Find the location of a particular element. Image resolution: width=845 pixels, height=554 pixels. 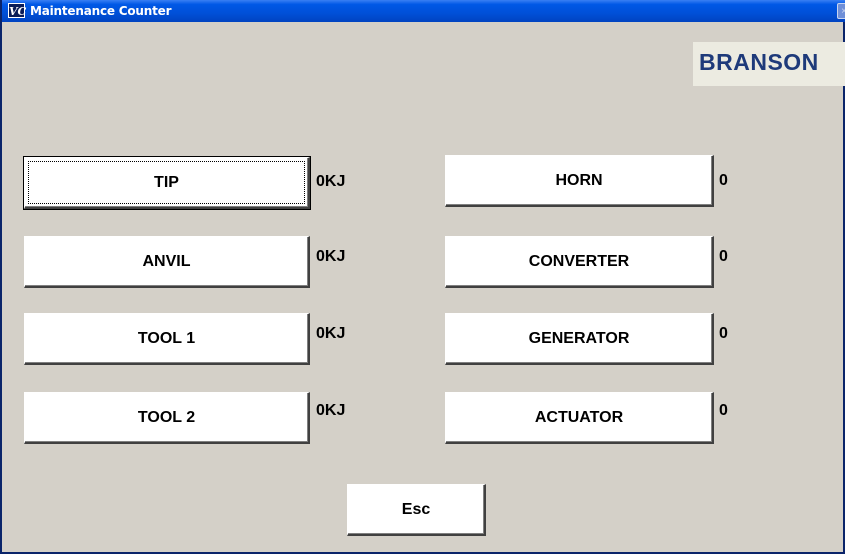

tip-button: TIP is located at coordinates (167, 183).